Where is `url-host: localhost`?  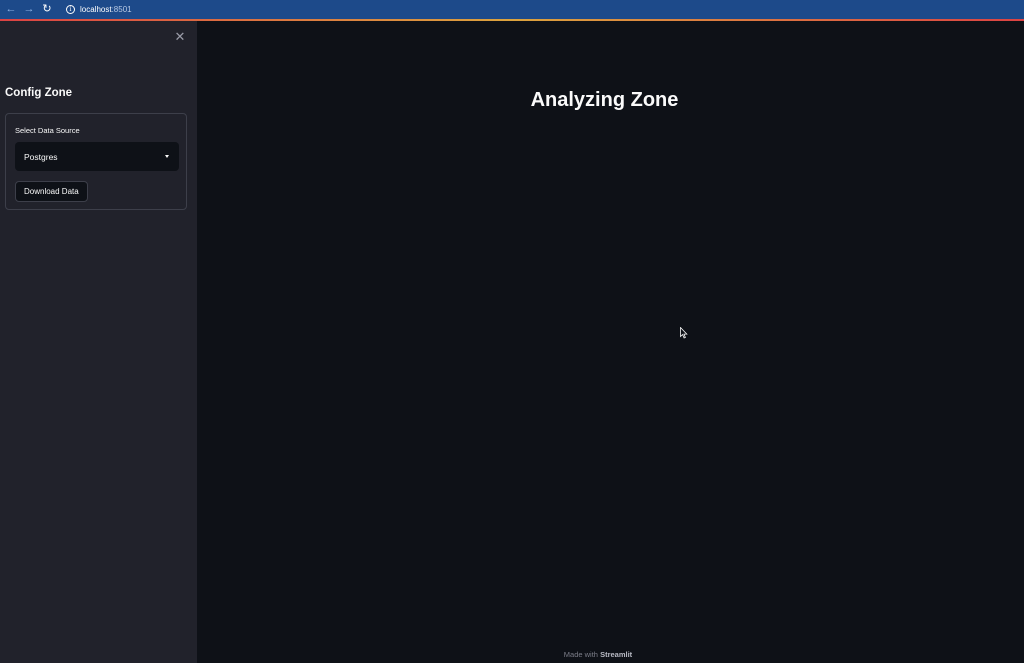
url-host: localhost is located at coordinates (96, 9).